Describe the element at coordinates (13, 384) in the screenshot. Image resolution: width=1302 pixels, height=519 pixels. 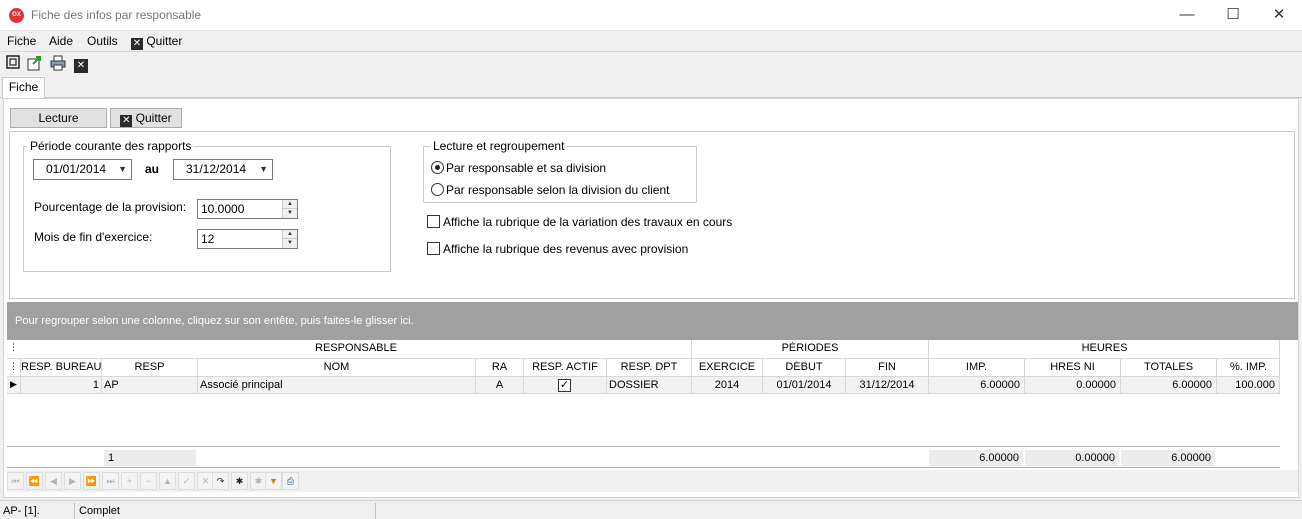
I see `row-indicator-icon: ▶` at that location.